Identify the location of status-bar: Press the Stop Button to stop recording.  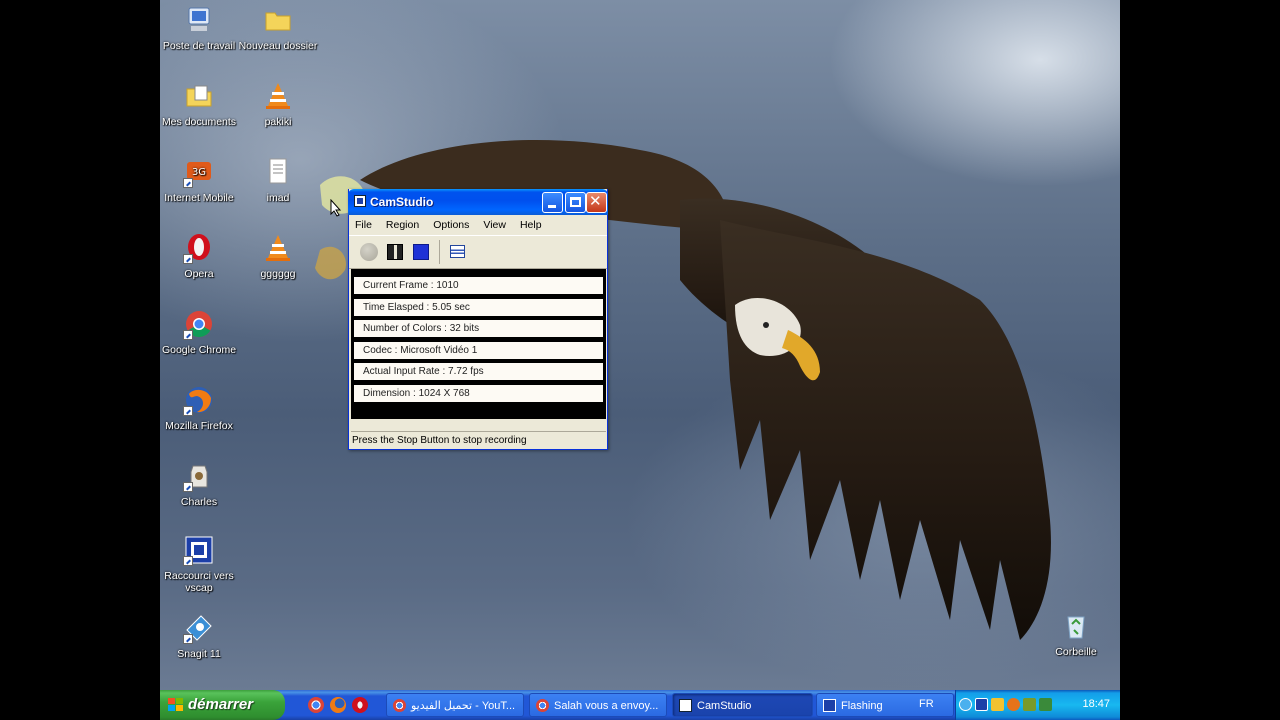
(478, 439).